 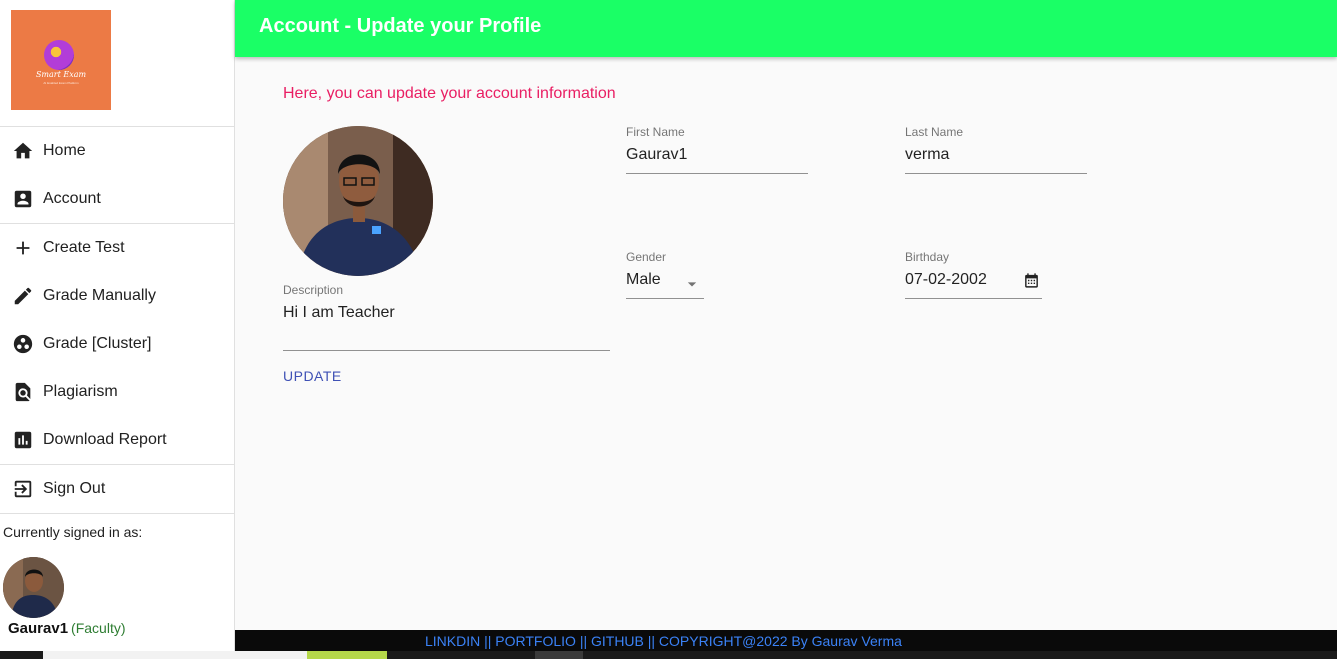 I want to click on nav-group-main: Home Account, so click(x=117, y=175).